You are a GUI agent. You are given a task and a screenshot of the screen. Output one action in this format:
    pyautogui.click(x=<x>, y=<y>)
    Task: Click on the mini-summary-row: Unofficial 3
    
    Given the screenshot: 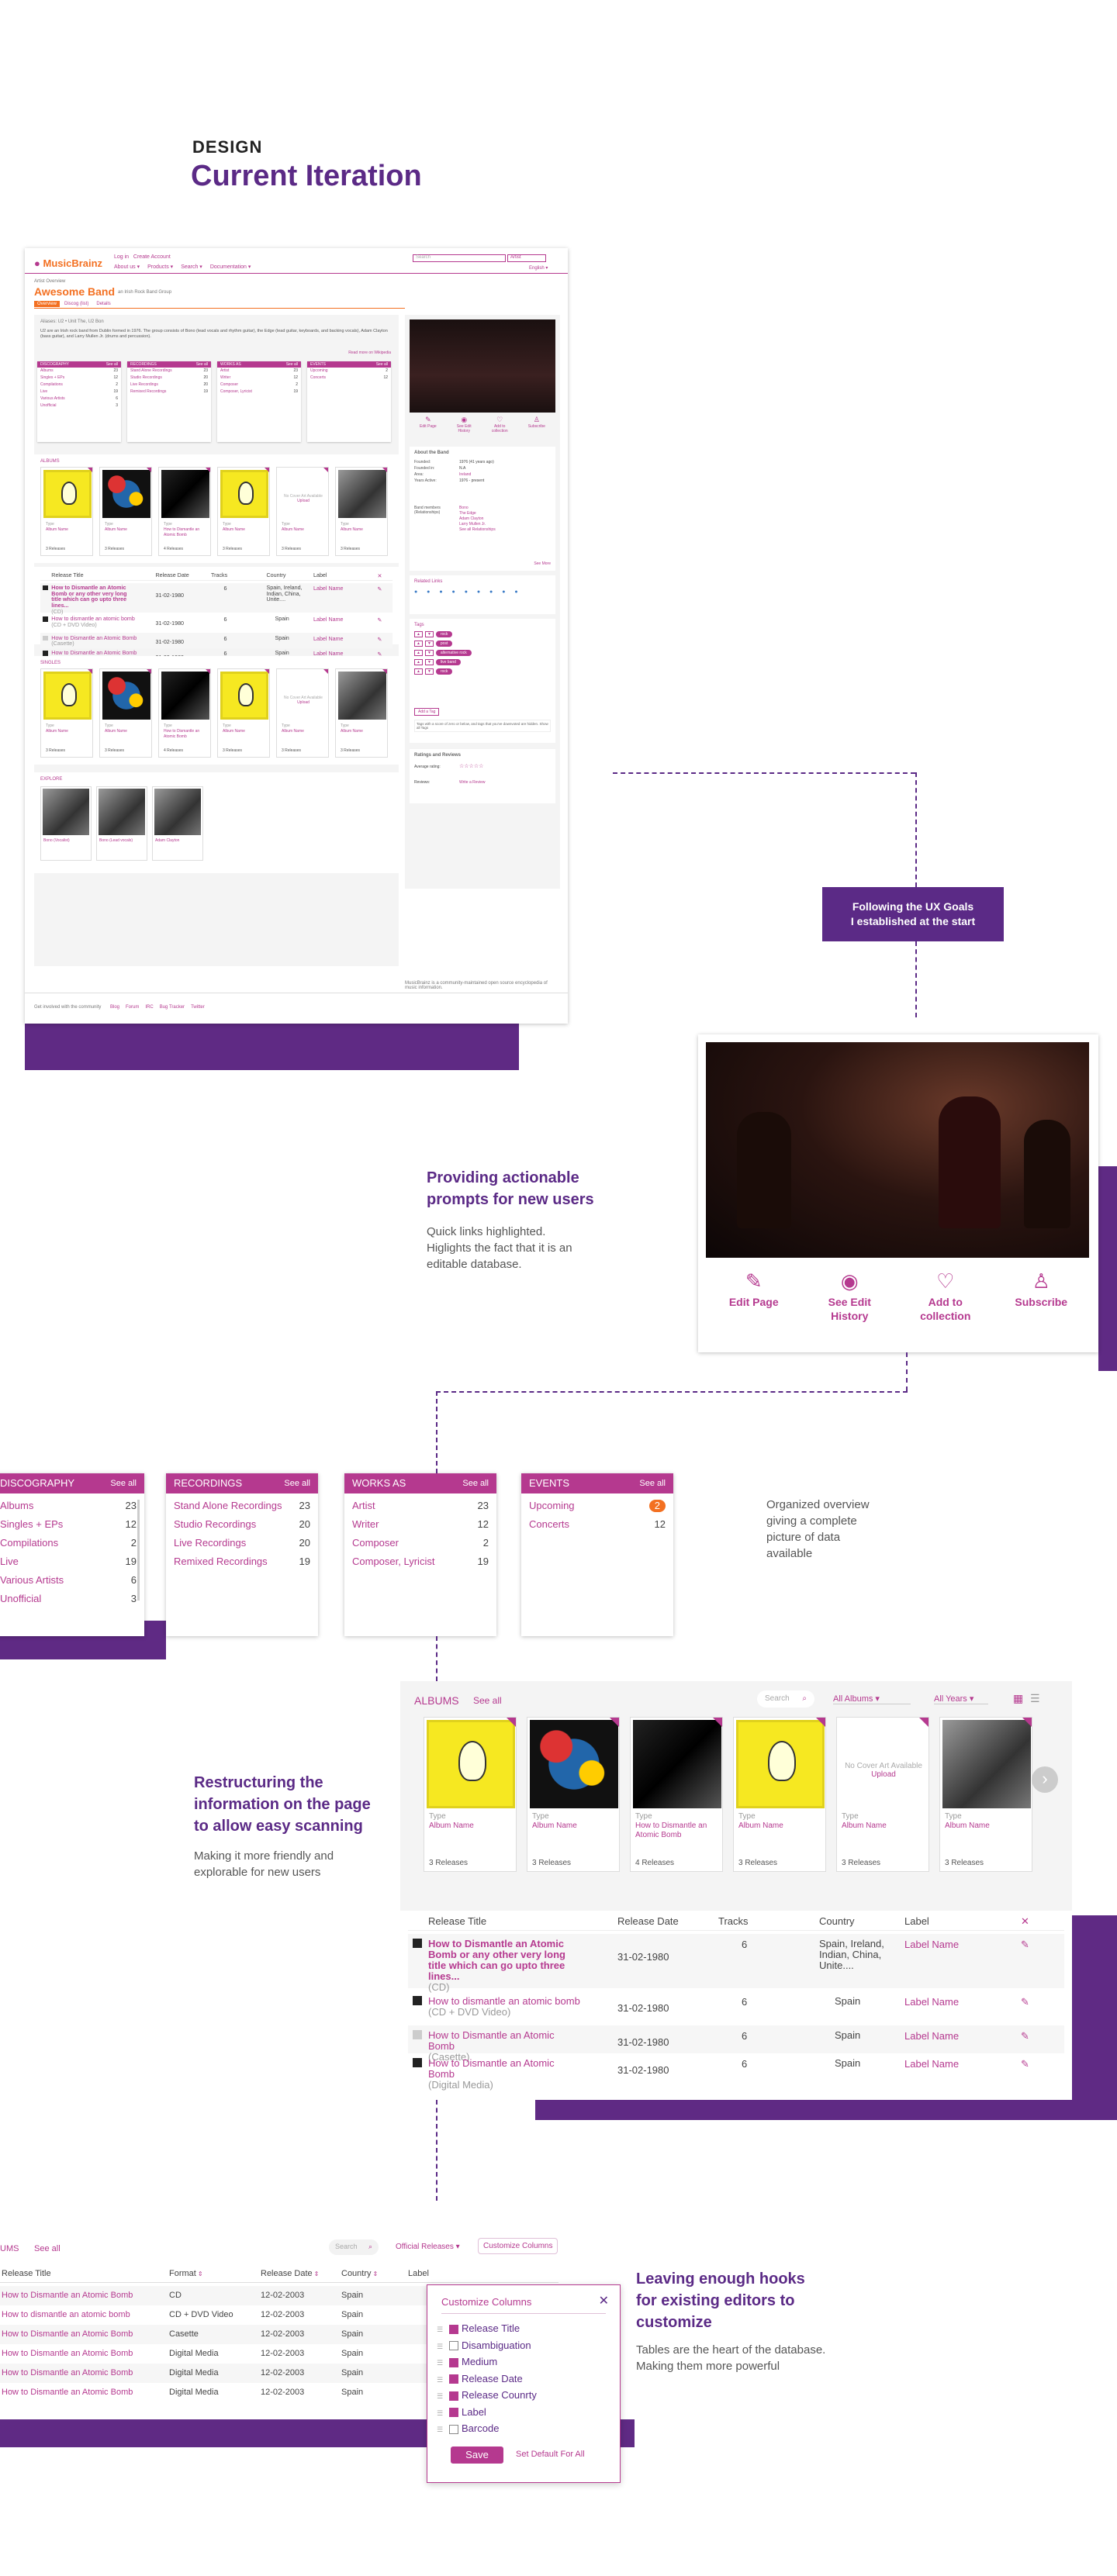 What is the action you would take?
    pyautogui.click(x=79, y=406)
    